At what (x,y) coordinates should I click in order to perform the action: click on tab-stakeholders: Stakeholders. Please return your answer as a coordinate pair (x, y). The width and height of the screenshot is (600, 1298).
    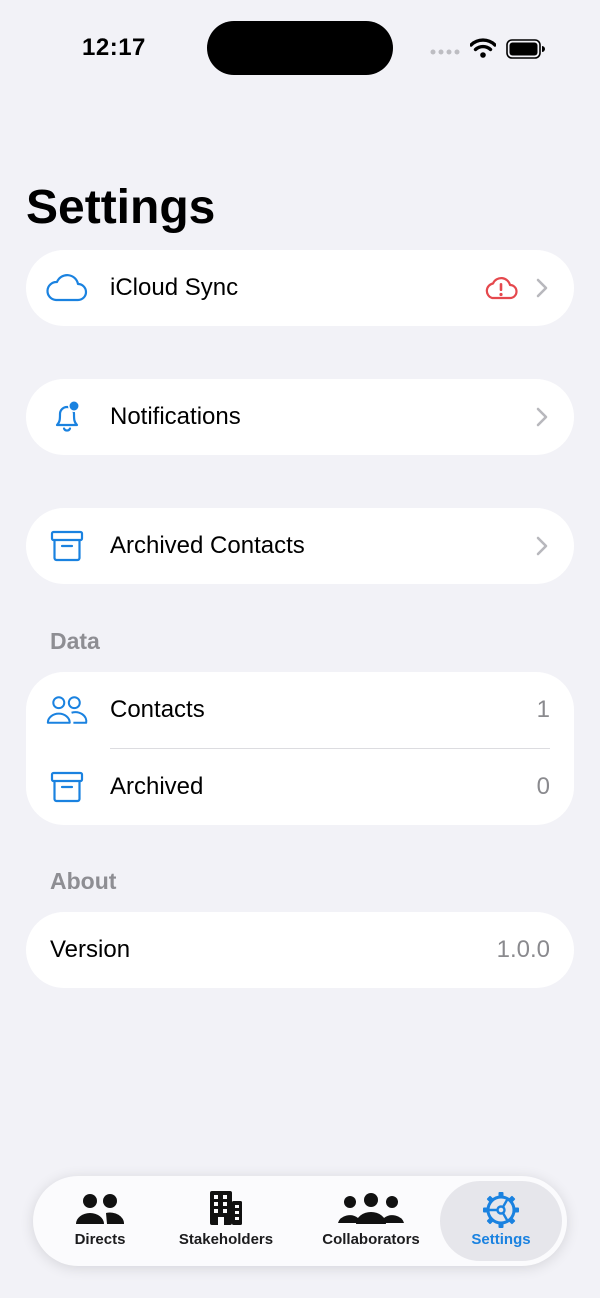
    Looking at the image, I should click on (226, 1221).